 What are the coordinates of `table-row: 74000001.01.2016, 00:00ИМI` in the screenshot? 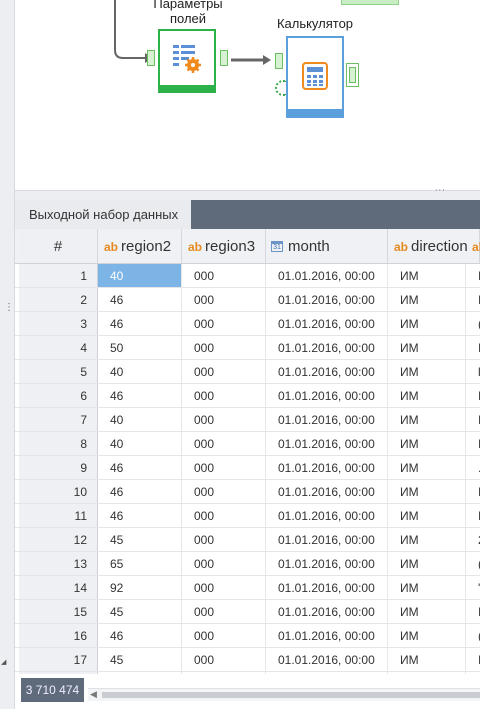 It's located at (247, 420).